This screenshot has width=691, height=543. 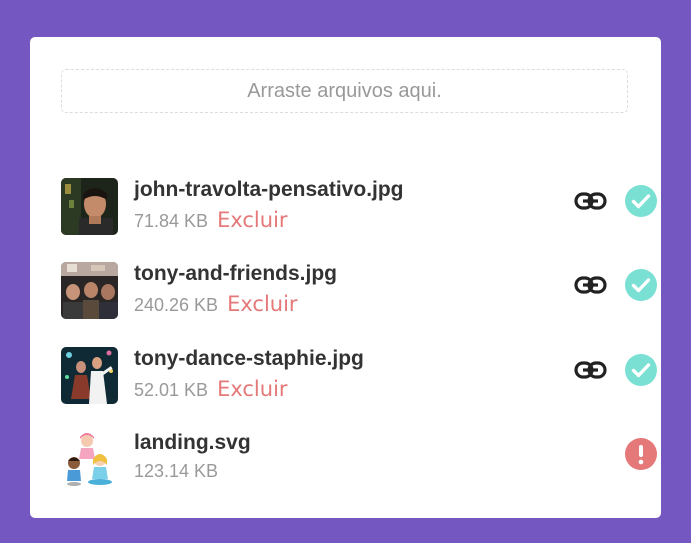 I want to click on file-meta: 123.14 KB, so click(x=192, y=471).